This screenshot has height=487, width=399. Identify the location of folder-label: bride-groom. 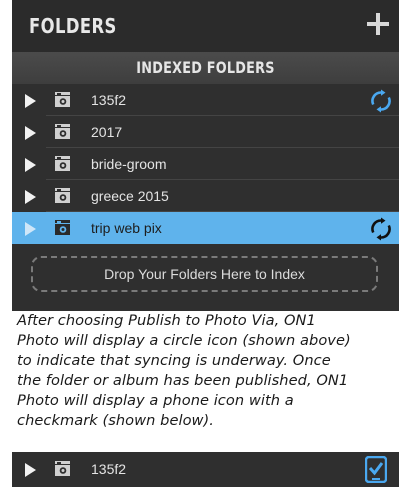
(129, 164).